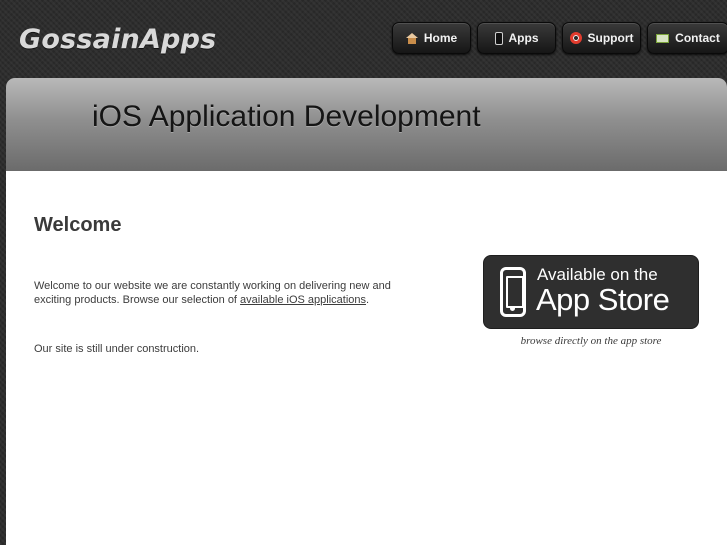 This screenshot has height=545, width=727. What do you see at coordinates (440, 38) in the screenshot?
I see `nav-home-label: Home` at bounding box center [440, 38].